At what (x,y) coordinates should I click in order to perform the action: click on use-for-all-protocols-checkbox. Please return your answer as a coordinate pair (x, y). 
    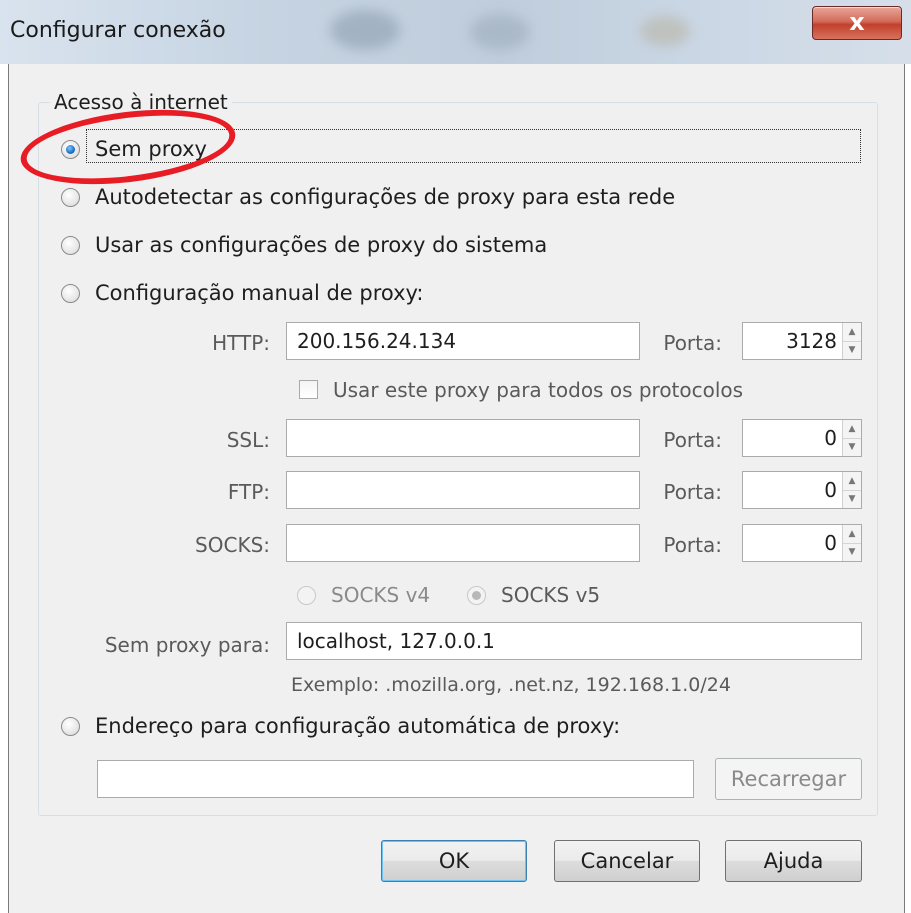
    Looking at the image, I should click on (308, 389).